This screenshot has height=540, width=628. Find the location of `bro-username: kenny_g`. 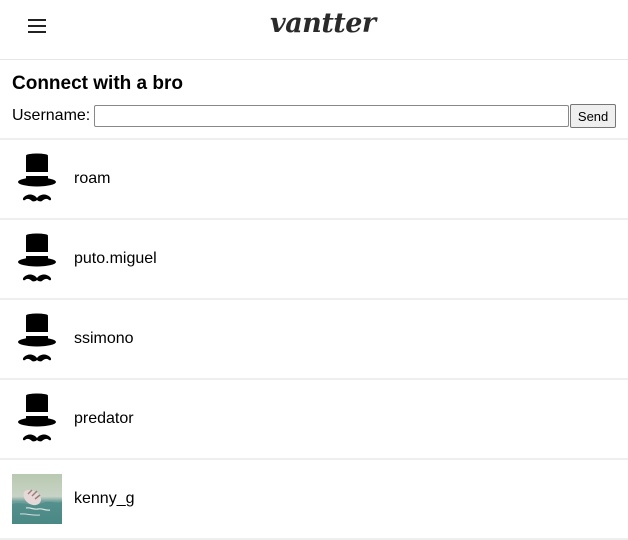

bro-username: kenny_g is located at coordinates (104, 498).